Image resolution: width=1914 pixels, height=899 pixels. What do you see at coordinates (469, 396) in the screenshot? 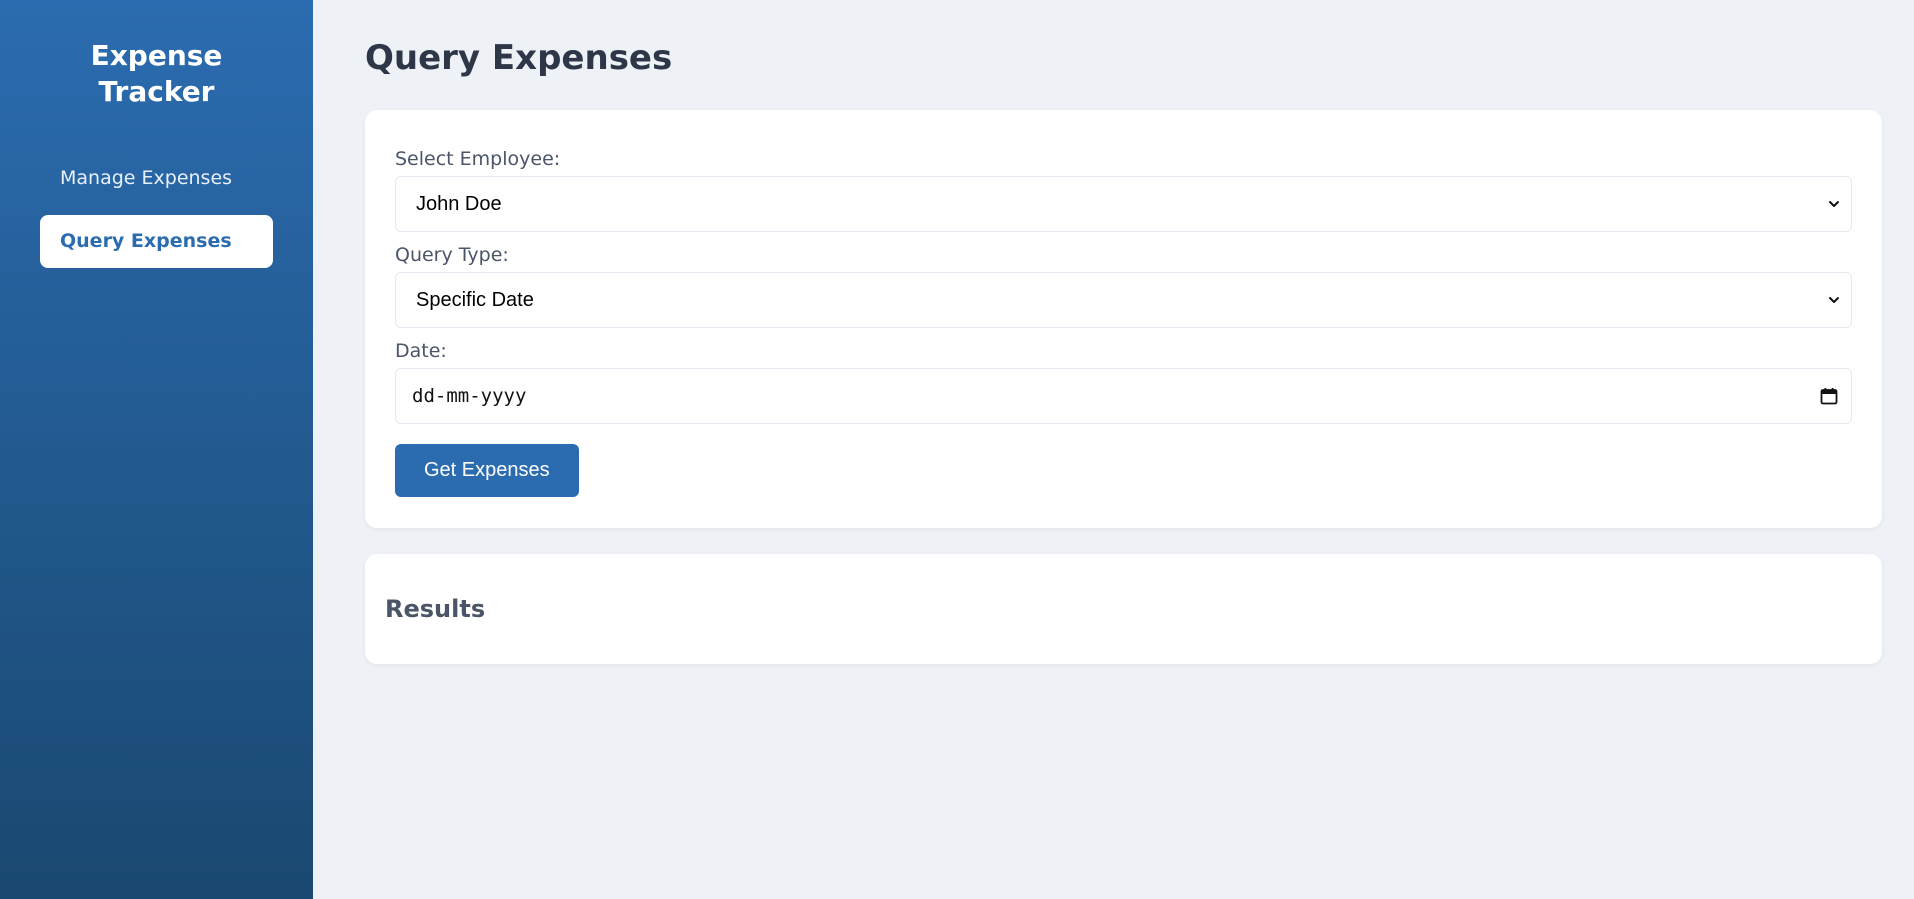
I see `date-input-placeholder: dd-mm-yyyy` at bounding box center [469, 396].